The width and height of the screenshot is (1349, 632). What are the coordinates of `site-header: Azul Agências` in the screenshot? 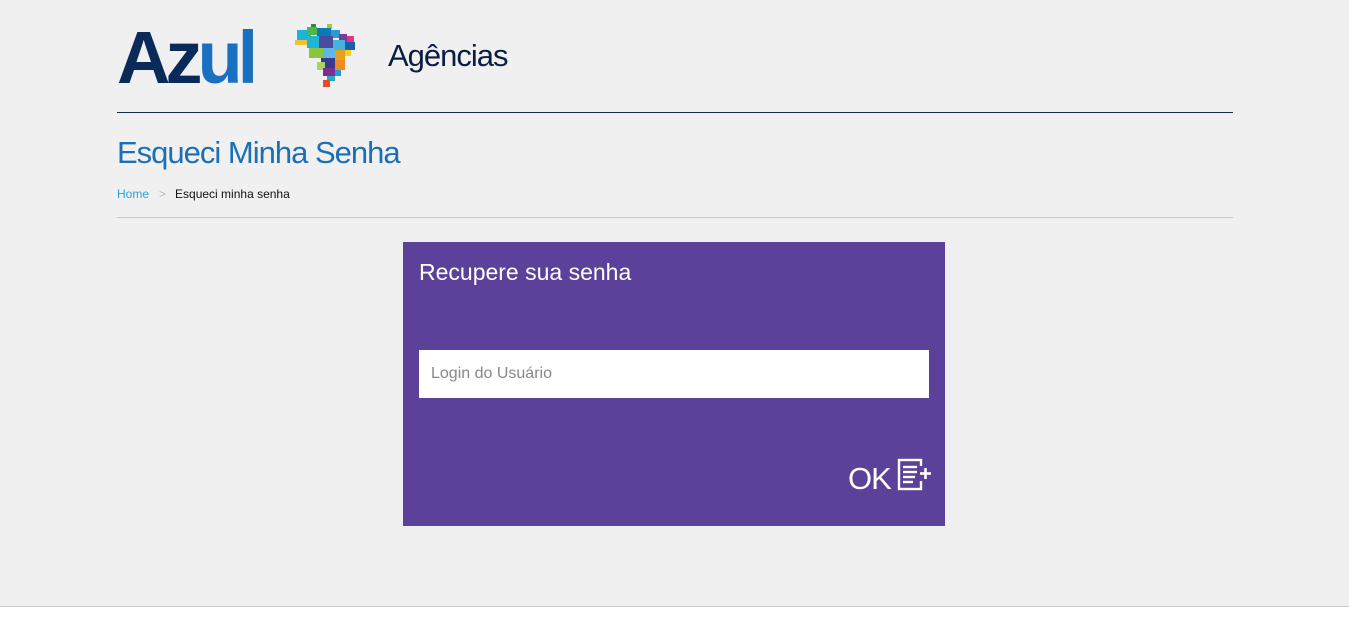 It's located at (675, 65).